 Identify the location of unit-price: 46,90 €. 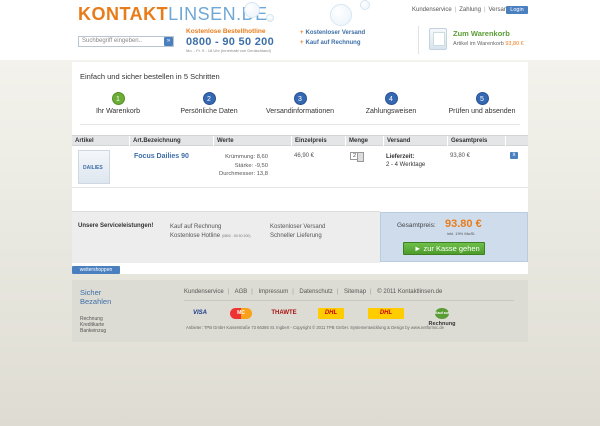
(304, 156).